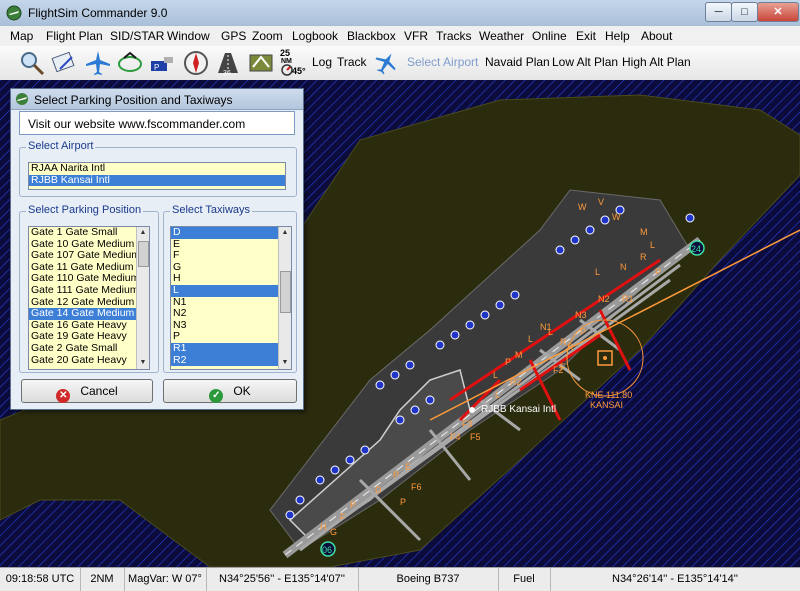  I want to click on menu-map: Map, so click(21, 36).